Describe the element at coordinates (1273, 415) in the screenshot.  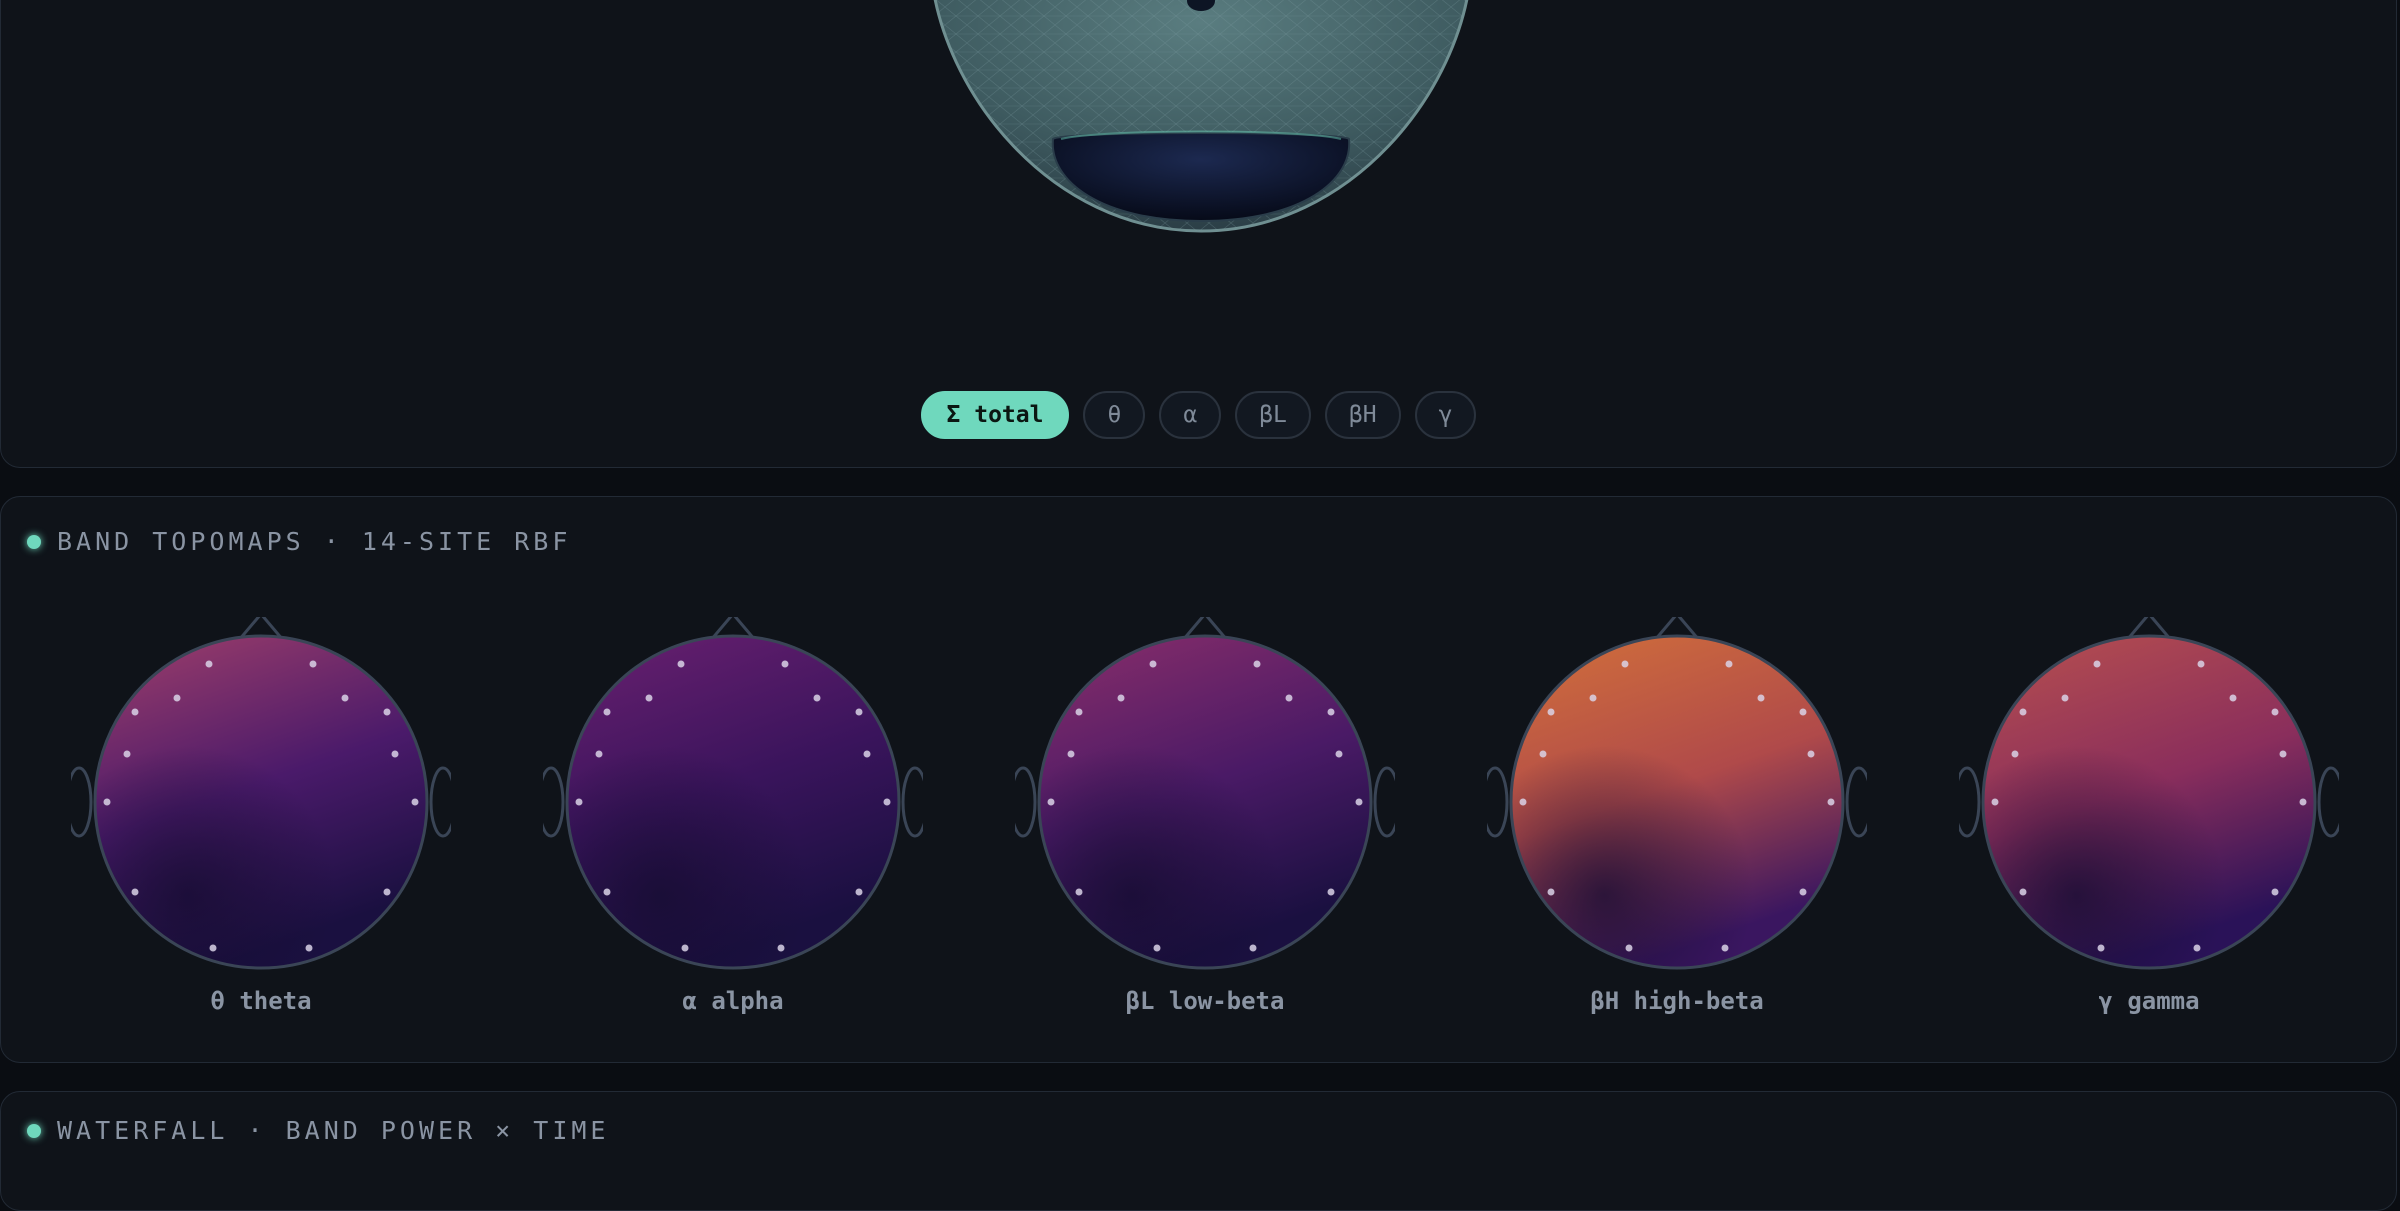
I see `band-pill-low-beta: βL` at that location.